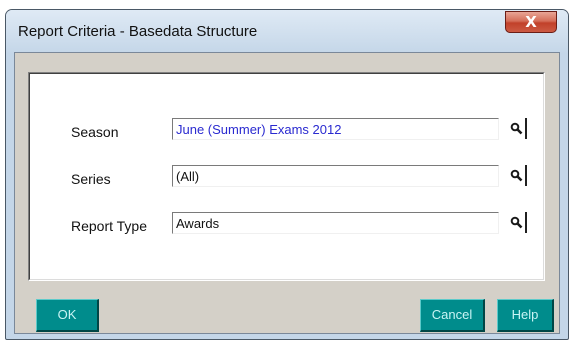 The image size is (576, 346). Describe the element at coordinates (67, 315) in the screenshot. I see `ok-button: OK` at that location.